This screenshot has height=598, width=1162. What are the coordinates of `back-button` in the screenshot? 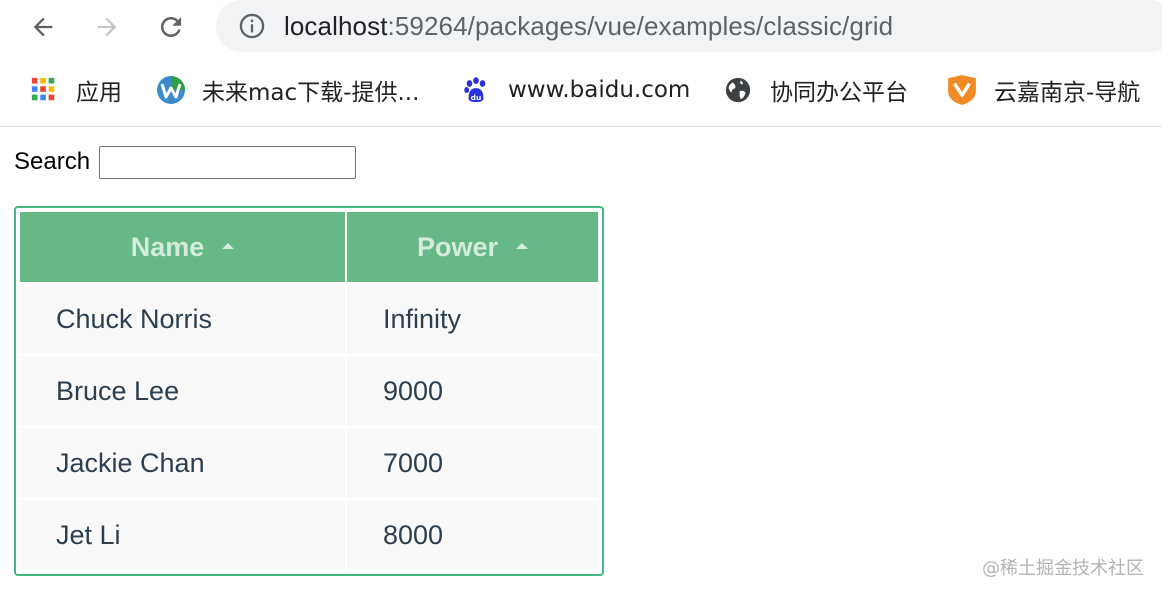 It's located at (43, 27).